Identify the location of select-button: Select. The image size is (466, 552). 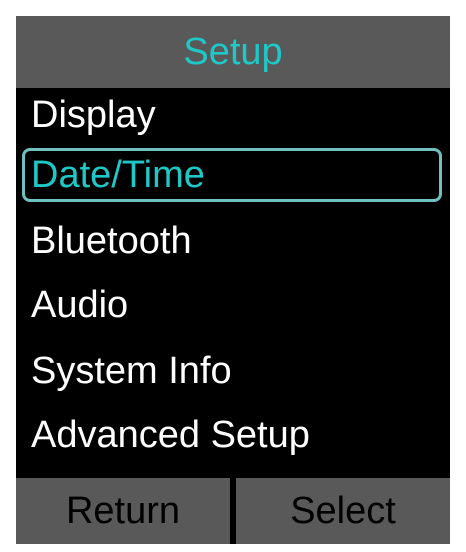
(343, 511).